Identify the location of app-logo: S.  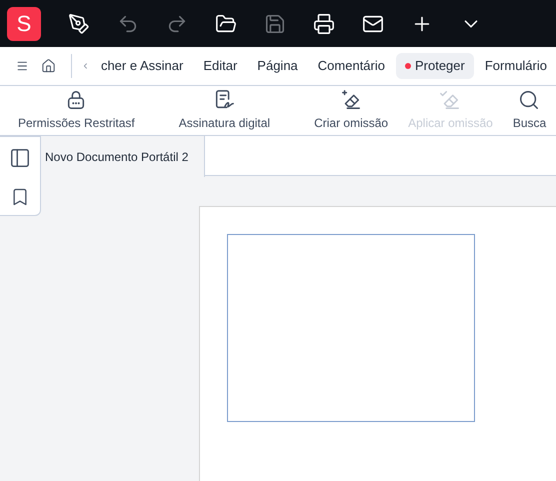
(24, 23).